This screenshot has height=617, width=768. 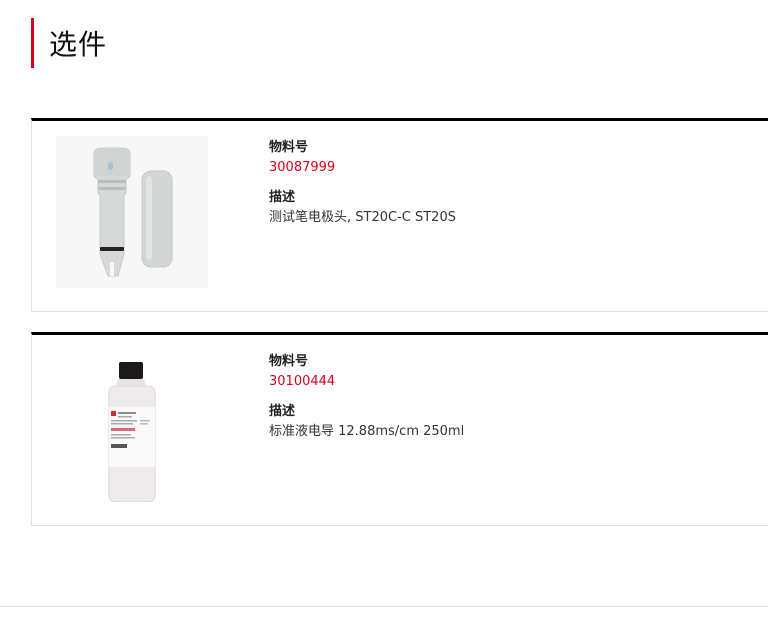 I want to click on part-number-link: 30100444, so click(x=366, y=382).